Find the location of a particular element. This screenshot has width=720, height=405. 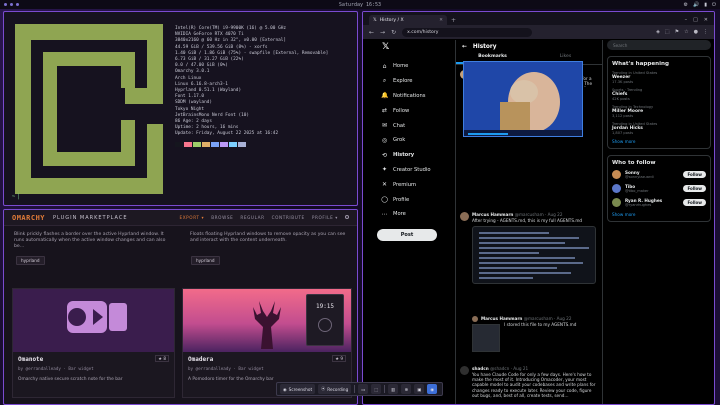

x-nav-item-notifications: 🔔 Notifications is located at coordinates (414, 96).